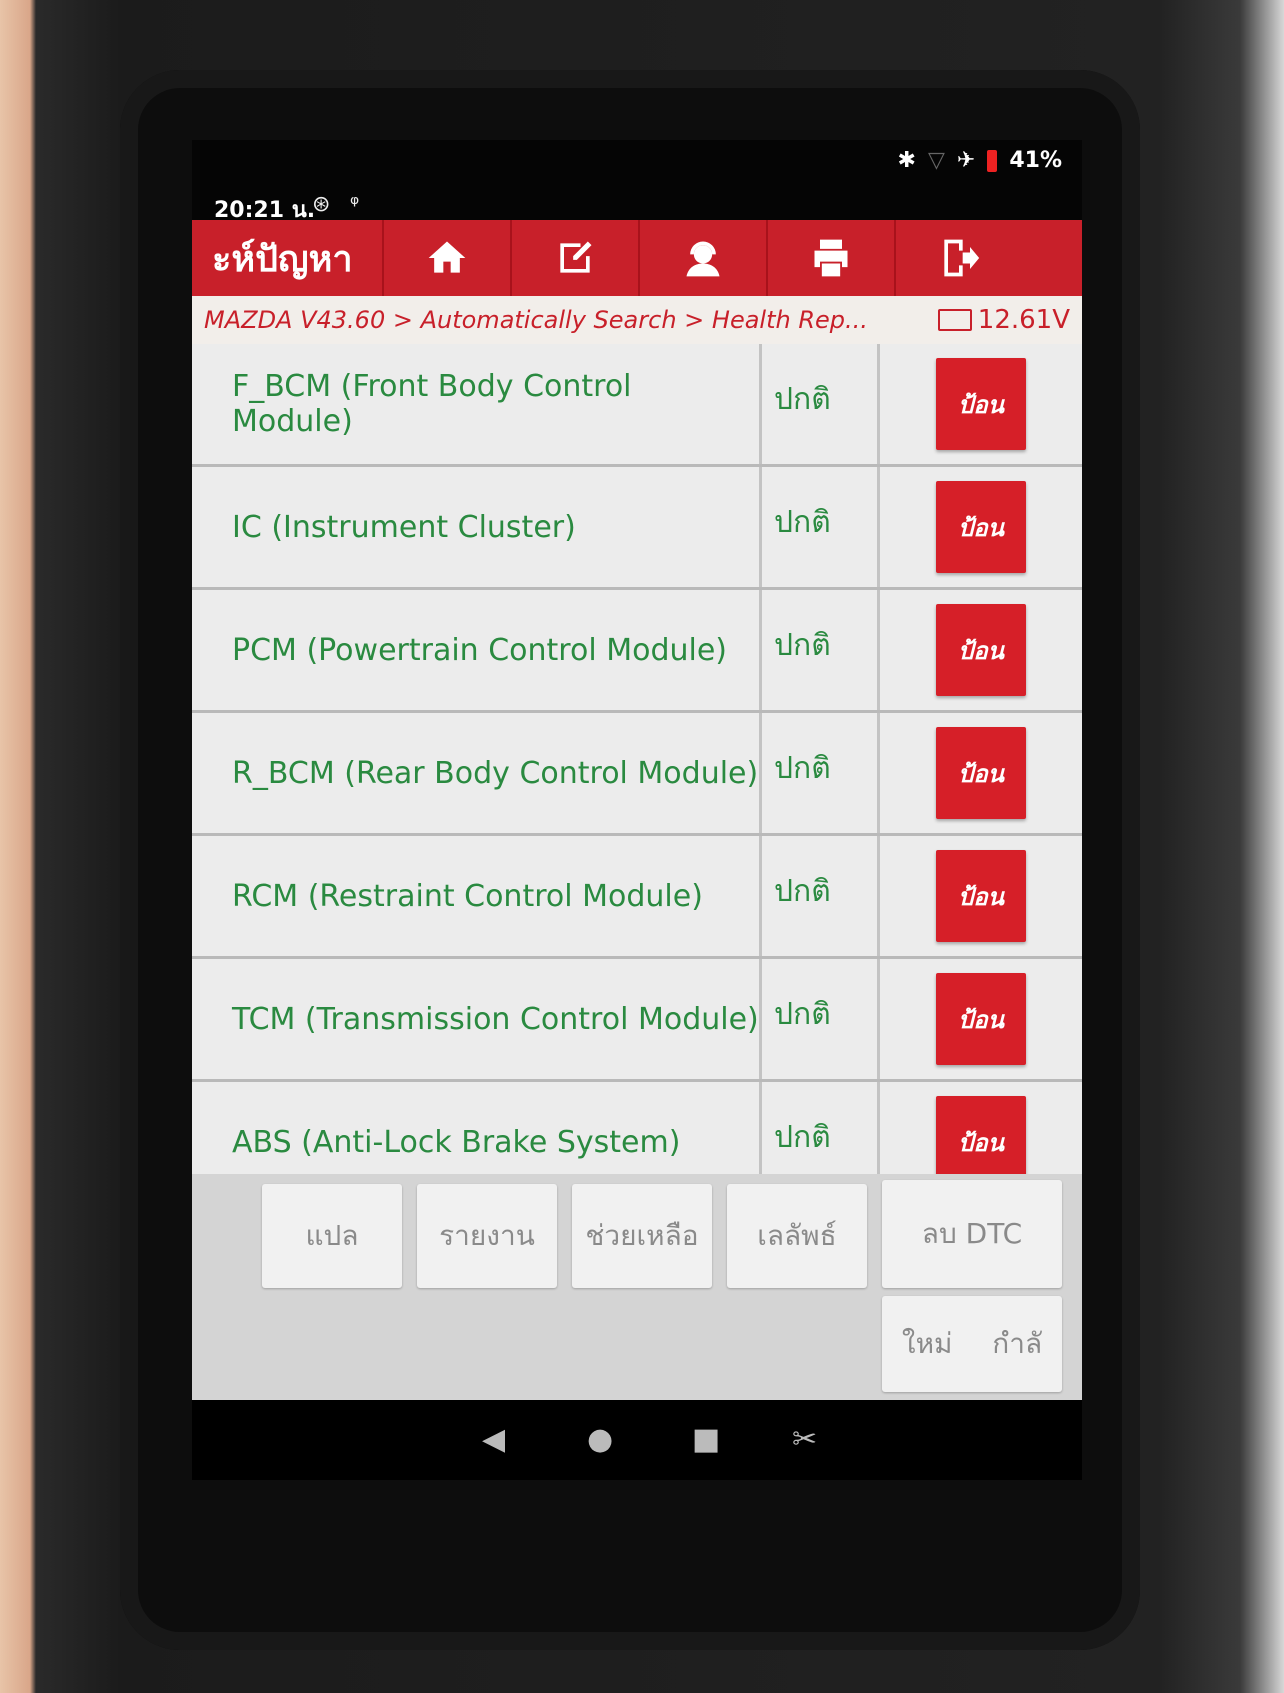 Image resolution: width=1284 pixels, height=1693 pixels. I want to click on status-icons: ✱ ▽ ✈ 41%, so click(980, 160).